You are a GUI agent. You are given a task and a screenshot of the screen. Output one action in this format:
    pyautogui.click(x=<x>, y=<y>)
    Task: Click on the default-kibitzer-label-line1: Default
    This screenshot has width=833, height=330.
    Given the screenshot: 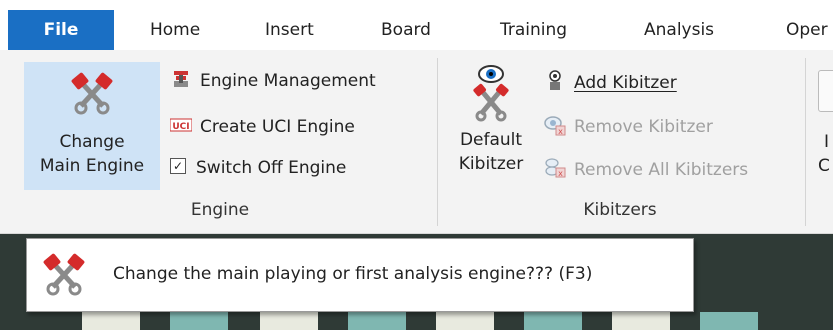 What is the action you would take?
    pyautogui.click(x=491, y=140)
    